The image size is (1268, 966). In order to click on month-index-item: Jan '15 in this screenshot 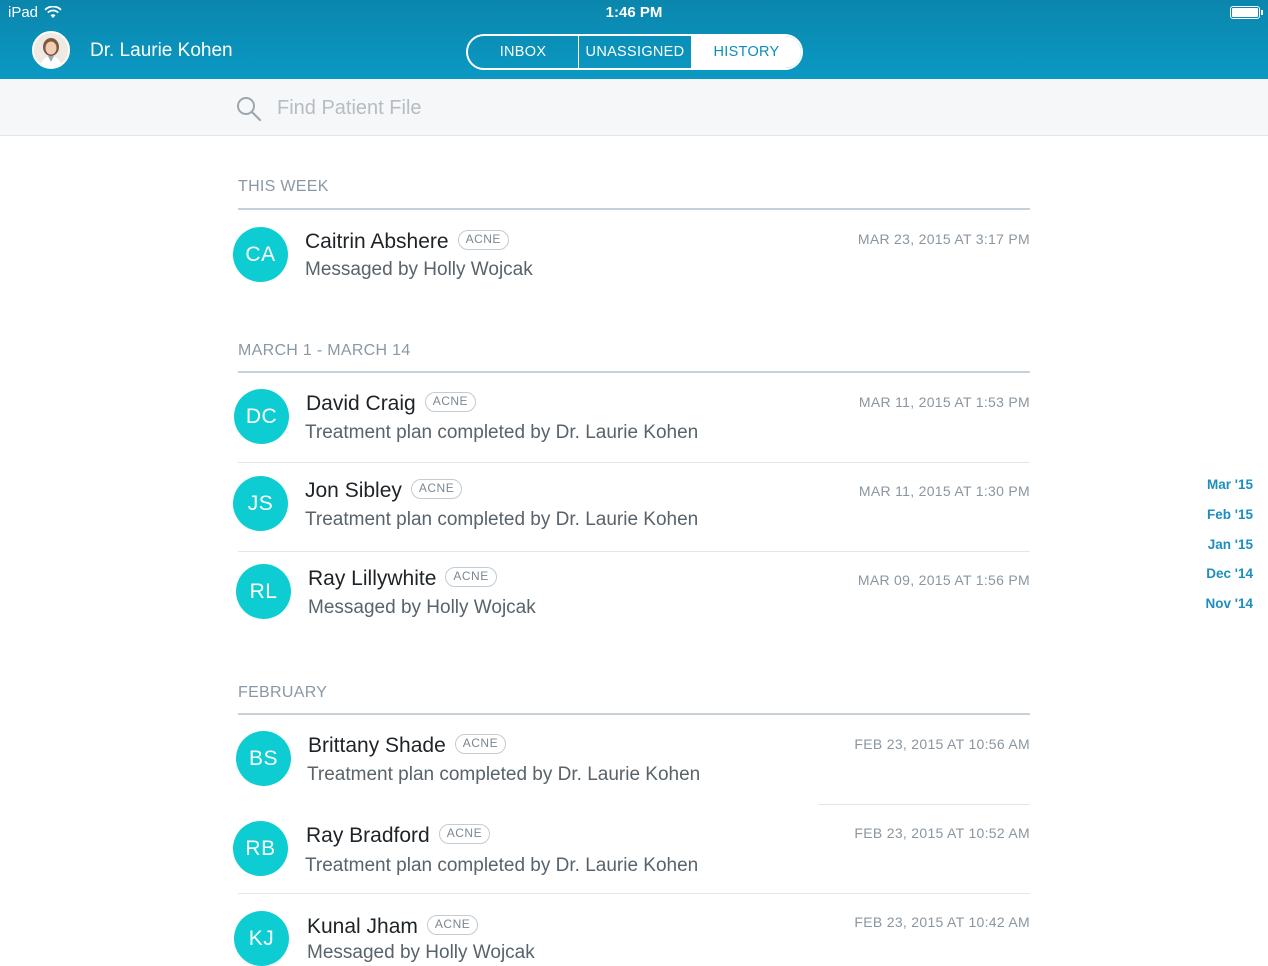, I will do `click(1230, 544)`.